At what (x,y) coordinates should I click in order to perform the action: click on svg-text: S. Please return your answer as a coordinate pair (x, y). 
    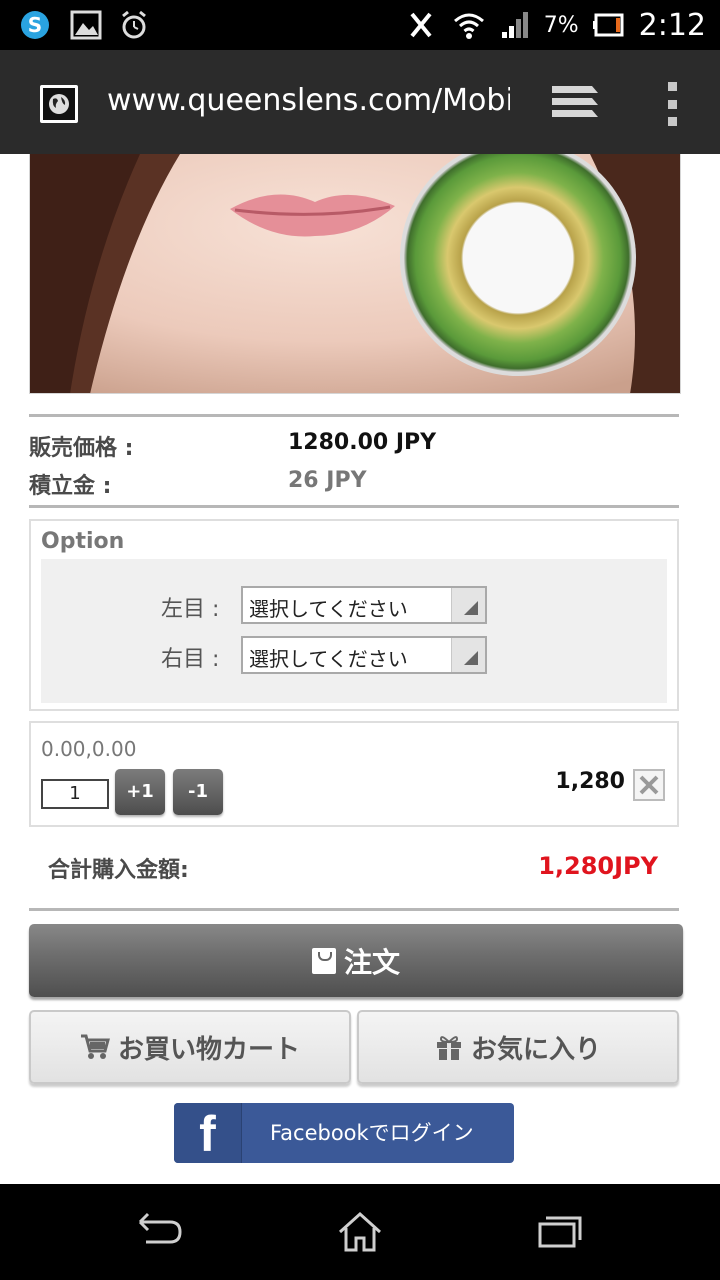
    Looking at the image, I should click on (35, 25).